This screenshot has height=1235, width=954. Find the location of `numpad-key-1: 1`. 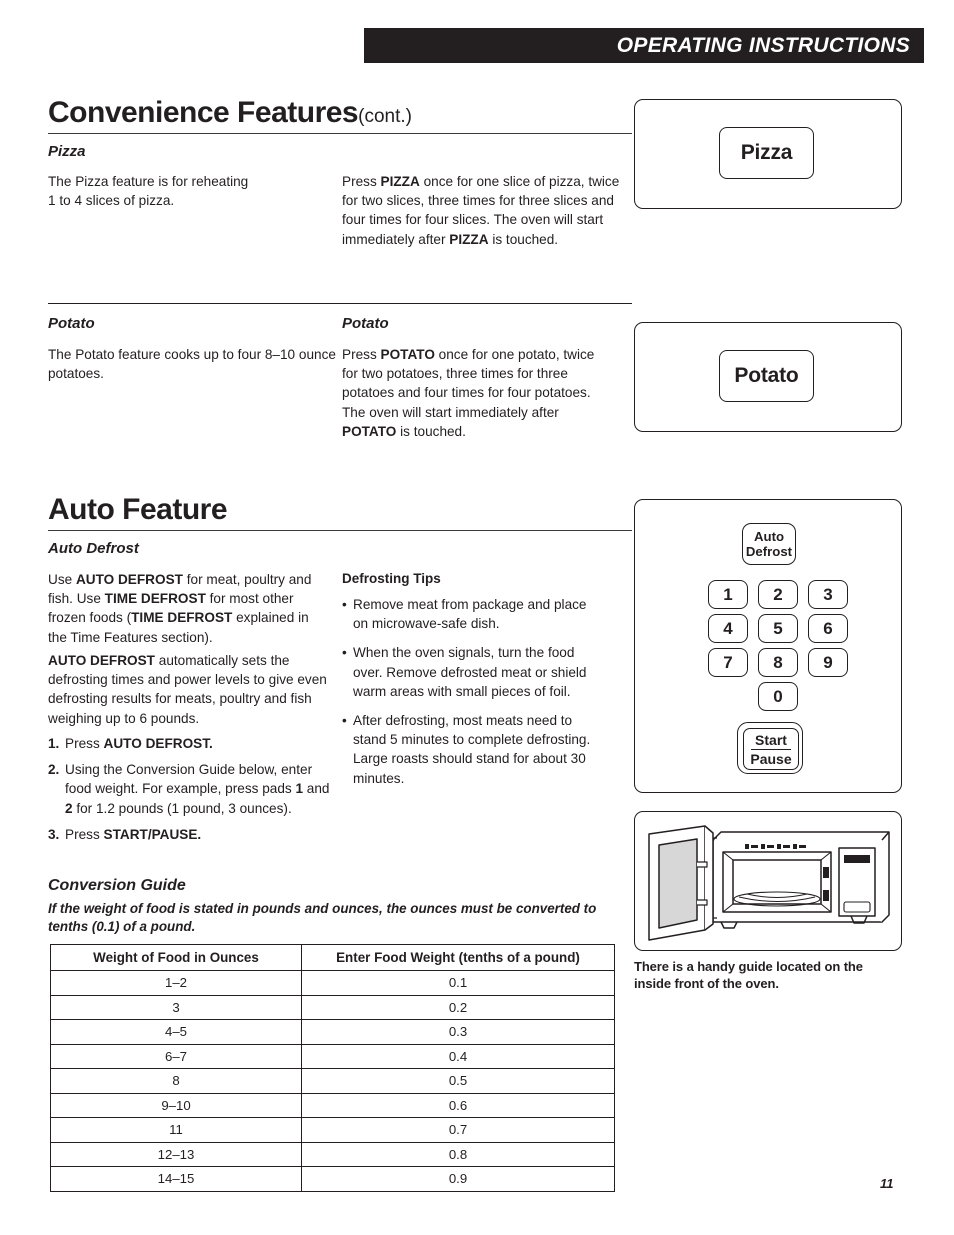

numpad-key-1: 1 is located at coordinates (729, 595).